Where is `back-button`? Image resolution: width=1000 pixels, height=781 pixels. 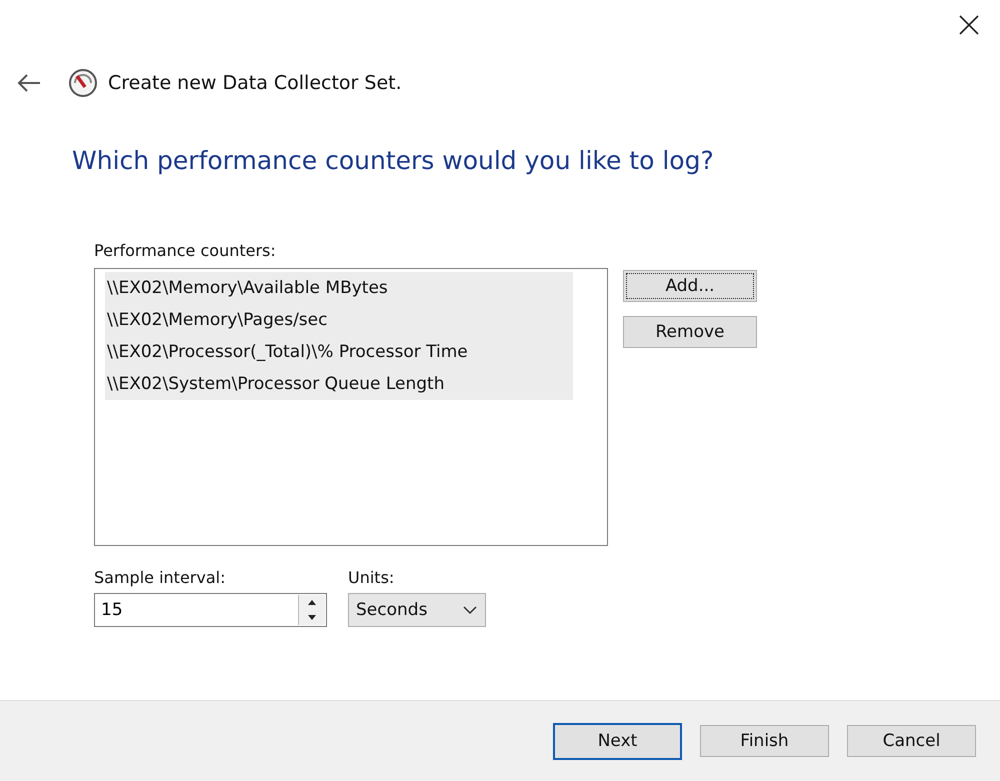
back-button is located at coordinates (29, 83).